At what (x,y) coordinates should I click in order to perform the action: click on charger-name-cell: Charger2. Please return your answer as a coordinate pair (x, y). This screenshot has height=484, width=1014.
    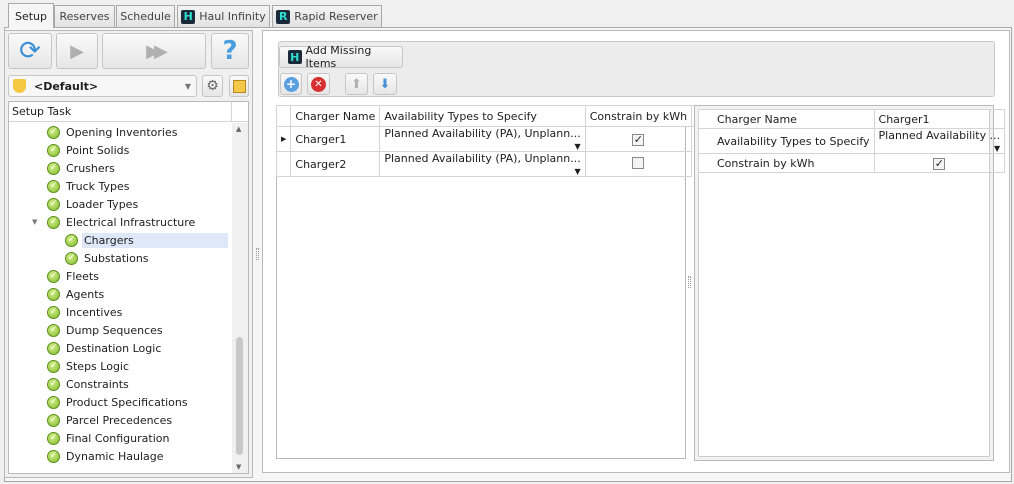
    Looking at the image, I should click on (335, 164).